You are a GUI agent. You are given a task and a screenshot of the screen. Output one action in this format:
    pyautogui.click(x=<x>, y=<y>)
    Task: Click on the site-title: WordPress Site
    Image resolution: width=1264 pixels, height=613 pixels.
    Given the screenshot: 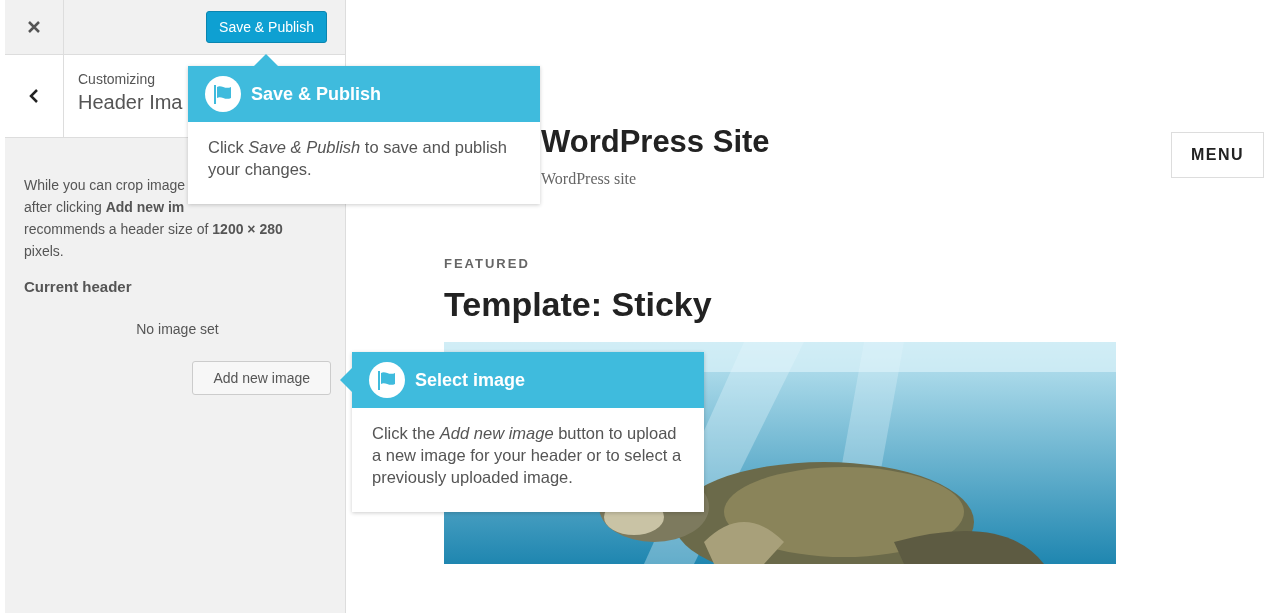 What is the action you would take?
    pyautogui.click(x=655, y=142)
    